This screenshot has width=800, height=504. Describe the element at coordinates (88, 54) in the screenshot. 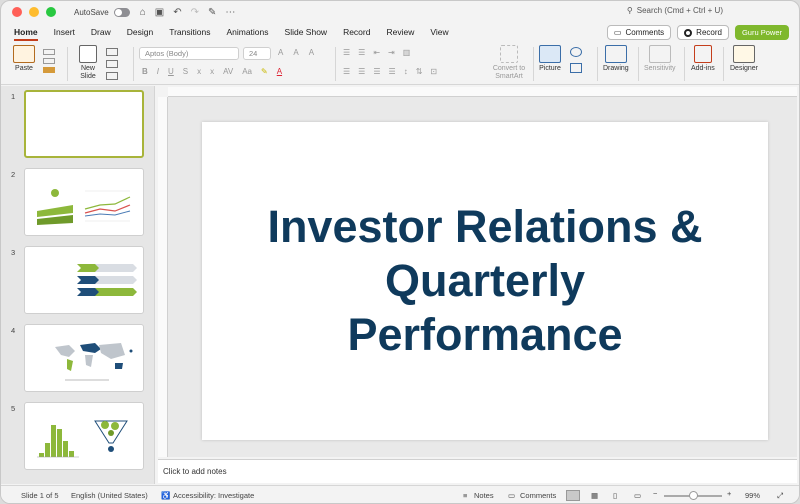

I see `new-slide-icon` at that location.